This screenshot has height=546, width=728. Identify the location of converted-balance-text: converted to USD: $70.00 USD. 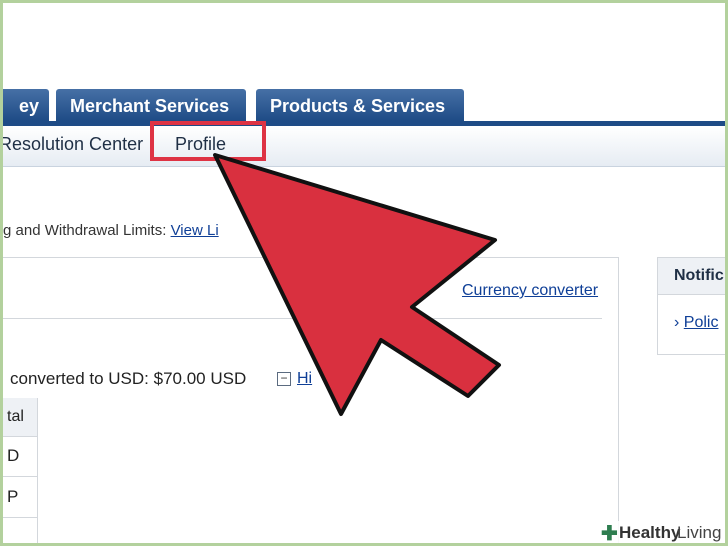
(128, 378).